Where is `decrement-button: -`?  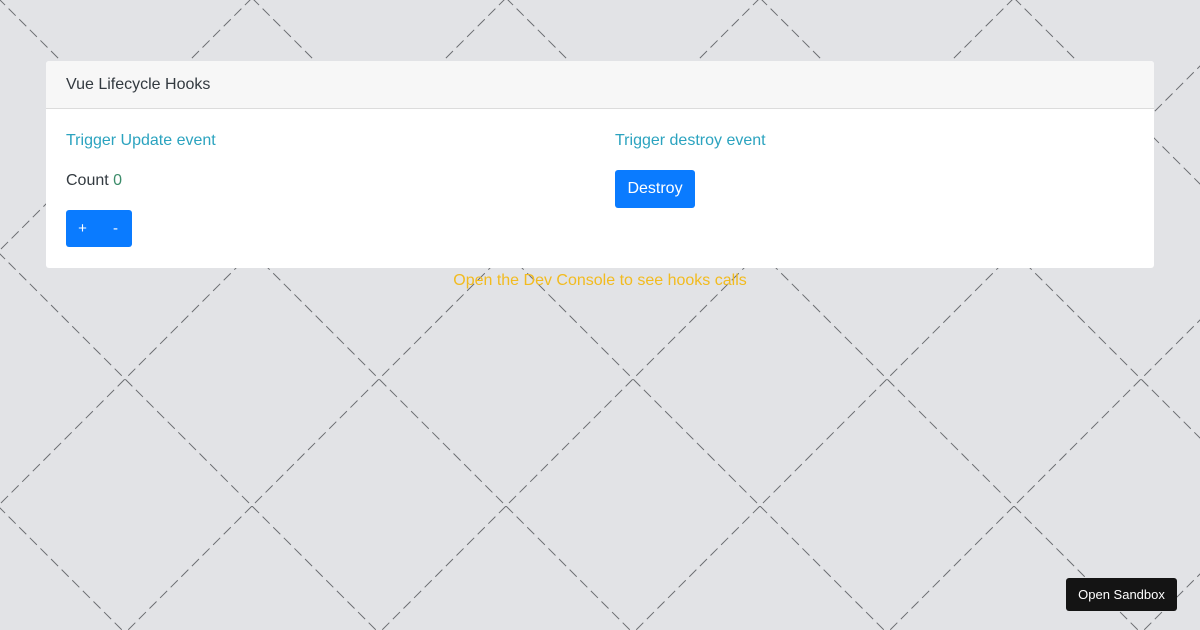
decrement-button: - is located at coordinates (115, 228).